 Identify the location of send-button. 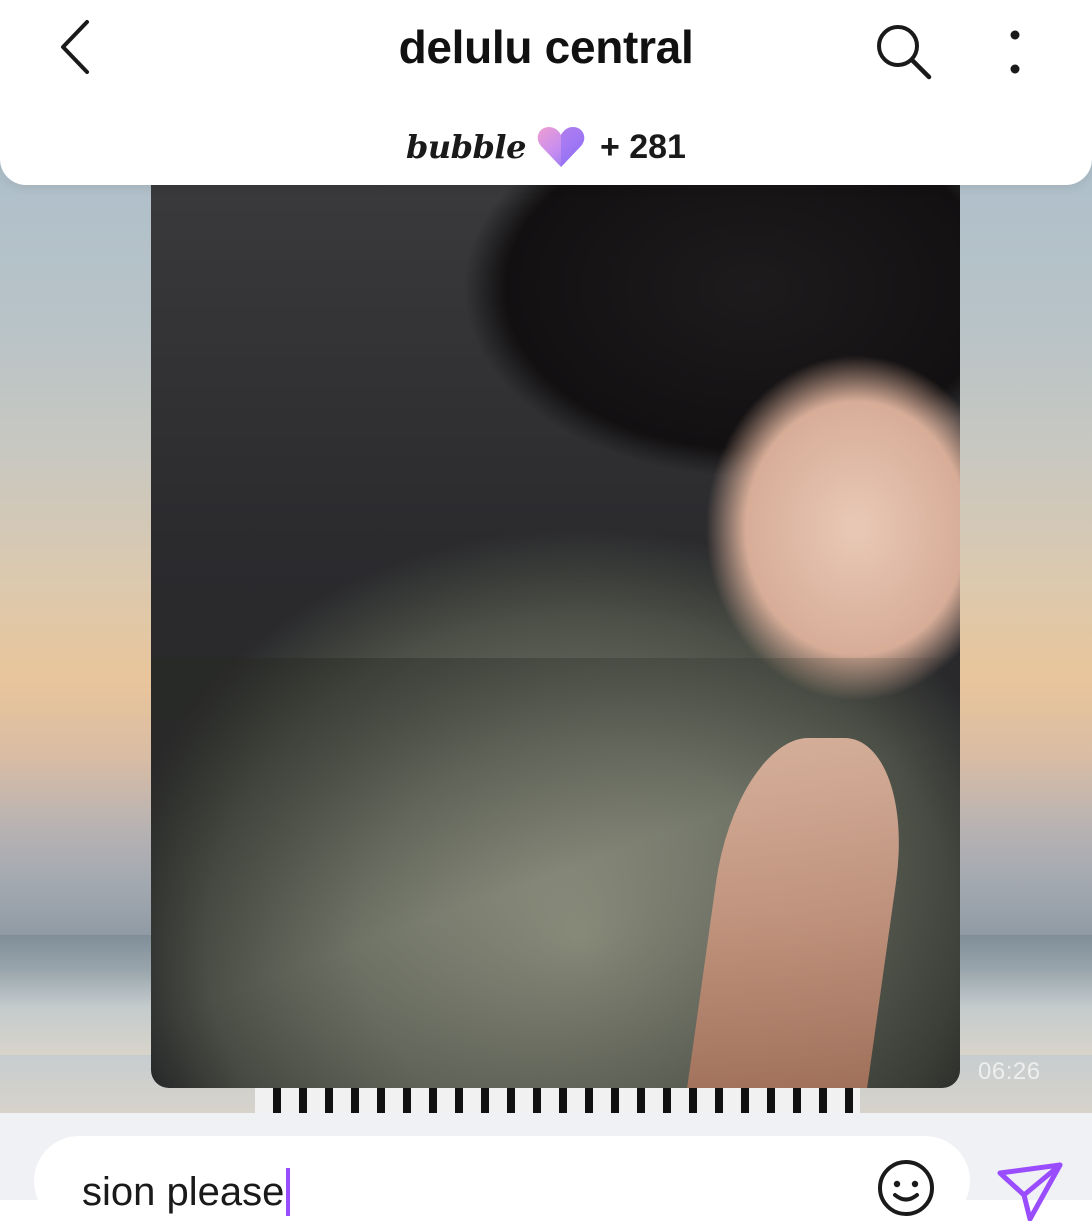
(1030, 1191).